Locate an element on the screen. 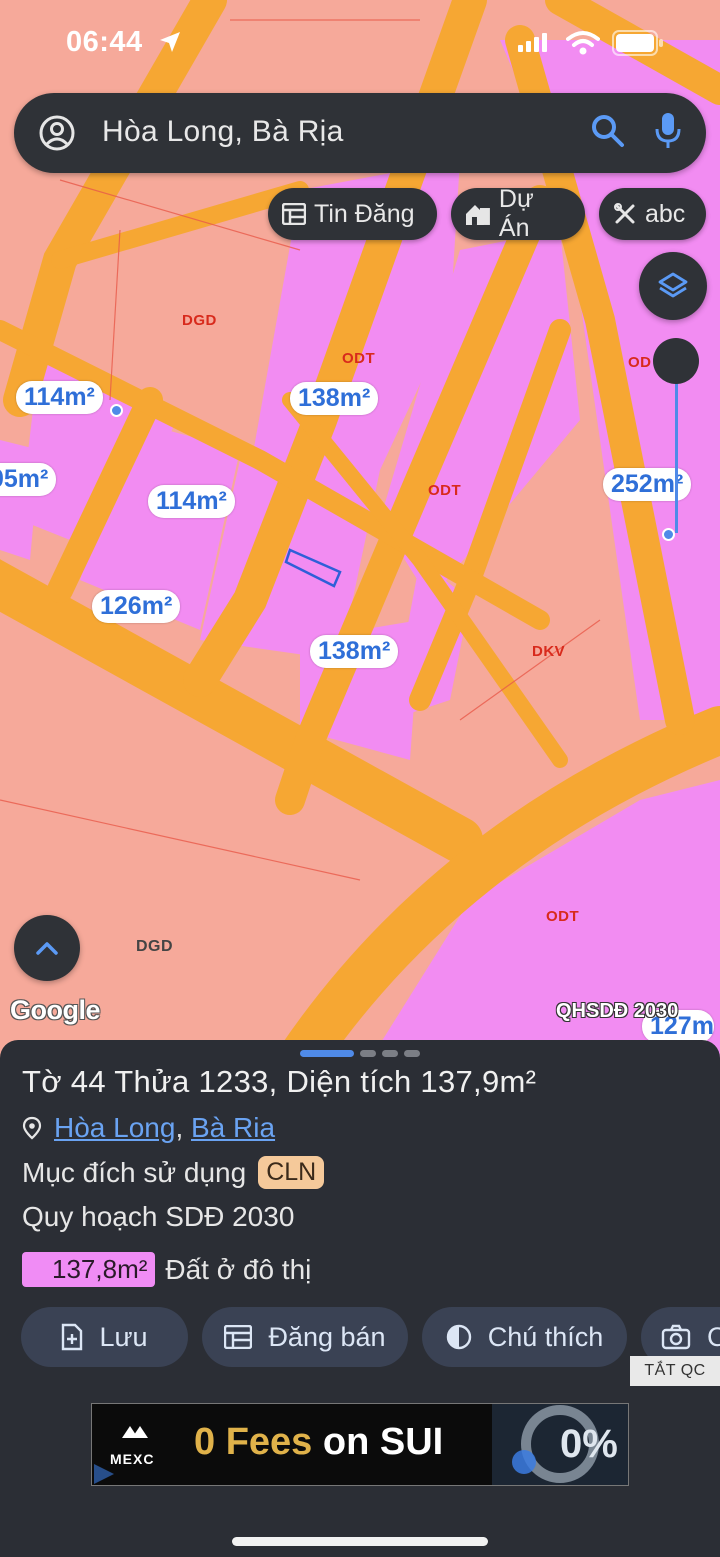 The height and width of the screenshot is (1557, 720). plan-type: Đất ở đô thị is located at coordinates (238, 1269).